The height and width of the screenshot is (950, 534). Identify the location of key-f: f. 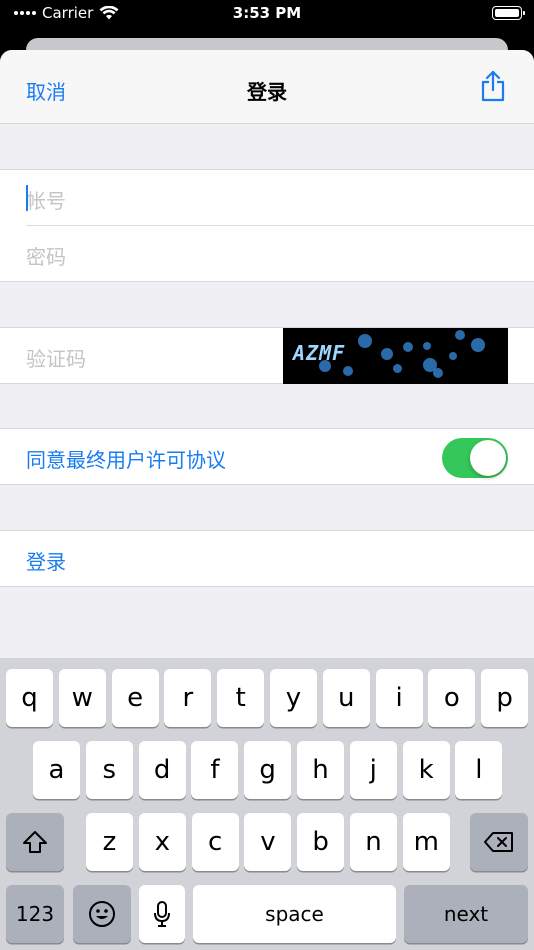
(215, 770).